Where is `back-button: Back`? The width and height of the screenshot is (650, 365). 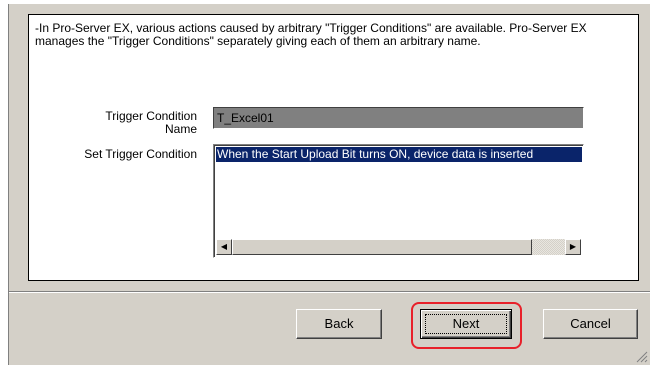
back-button: Back is located at coordinates (339, 324).